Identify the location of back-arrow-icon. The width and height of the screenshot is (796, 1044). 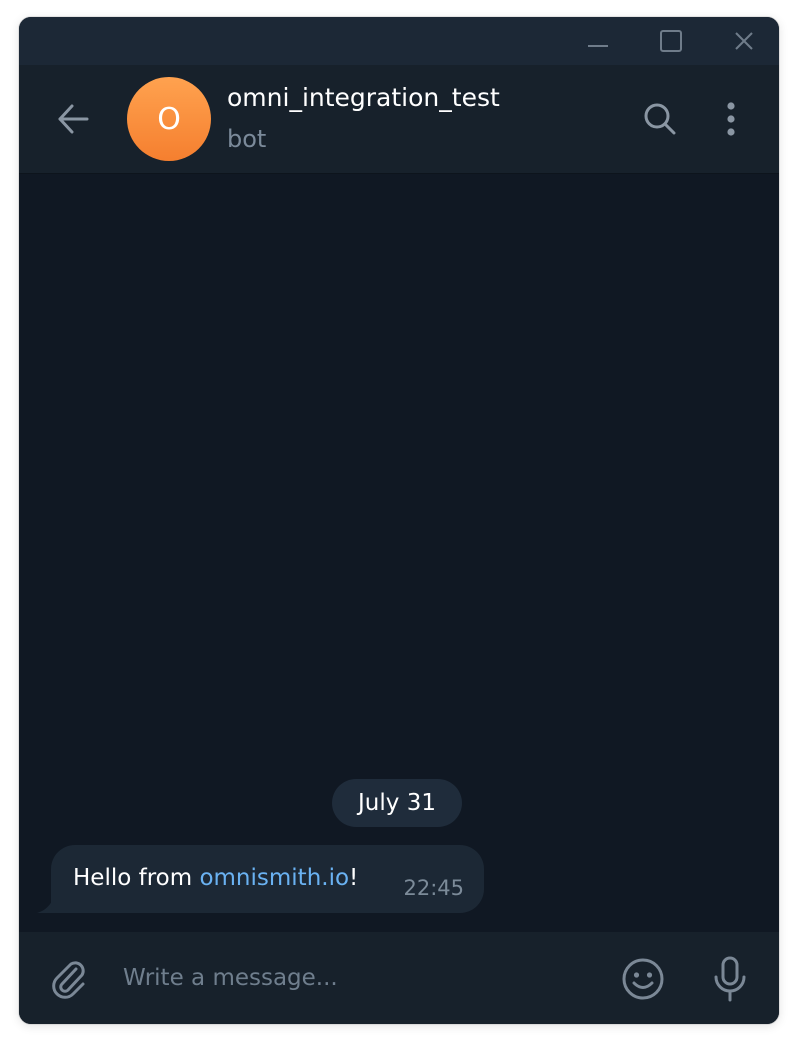
(73, 119).